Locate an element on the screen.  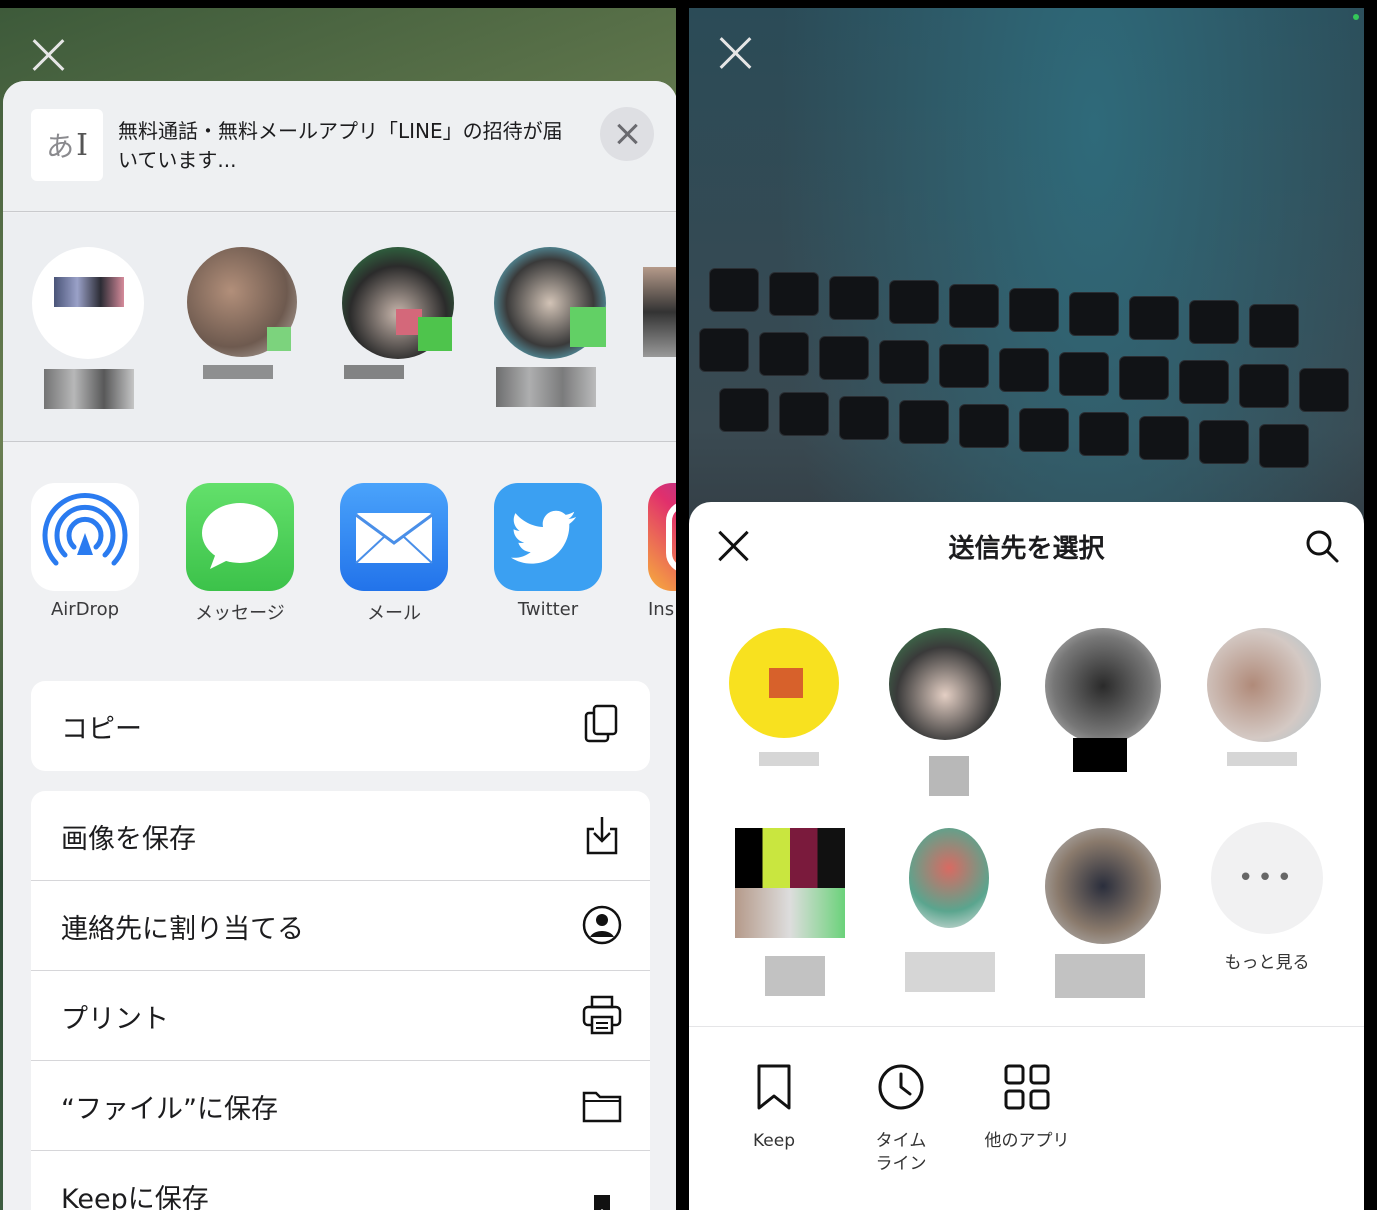
messages-icon is located at coordinates (240, 537).